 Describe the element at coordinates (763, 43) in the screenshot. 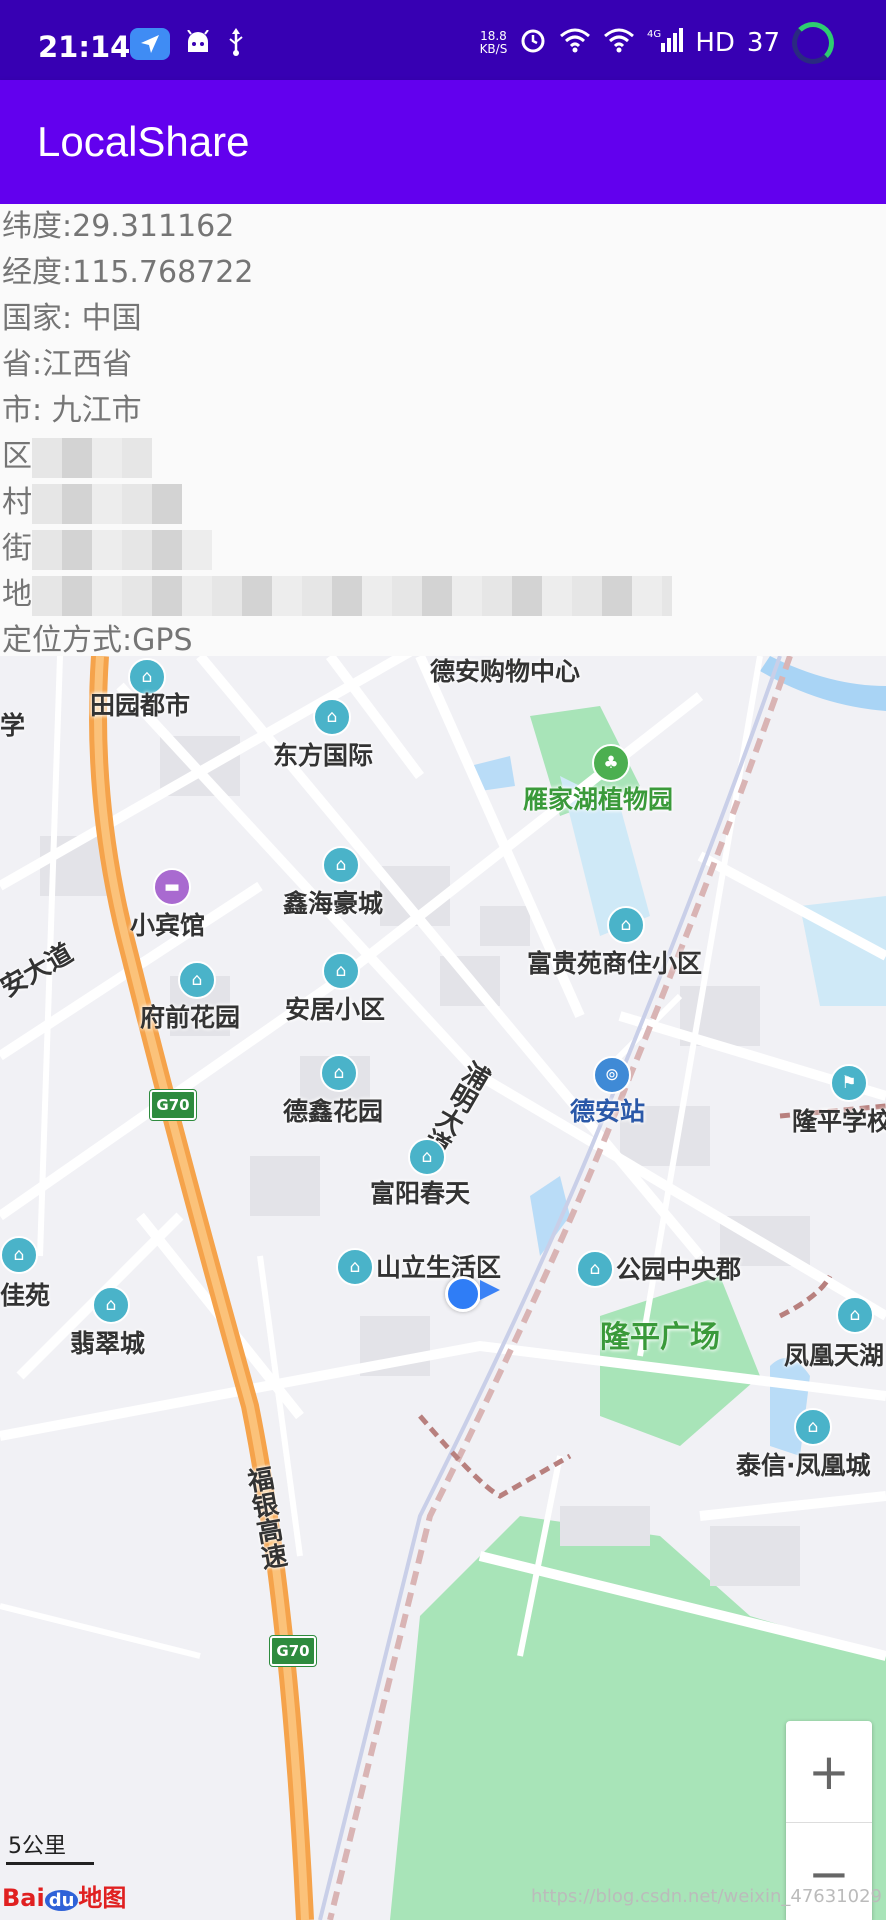

I see `battery-level: 37` at that location.